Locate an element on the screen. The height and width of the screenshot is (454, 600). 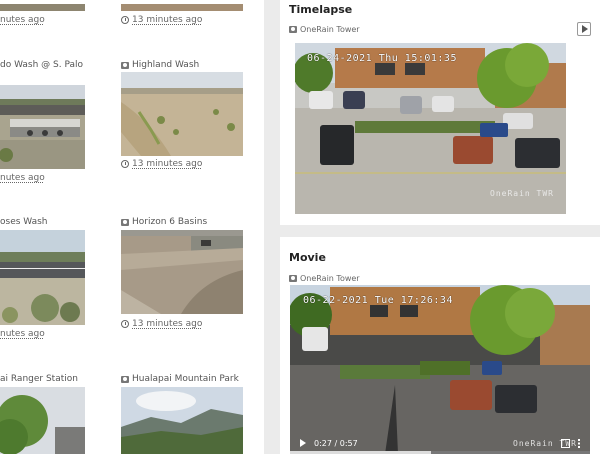
more-options-icon is located at coordinates (579, 443).